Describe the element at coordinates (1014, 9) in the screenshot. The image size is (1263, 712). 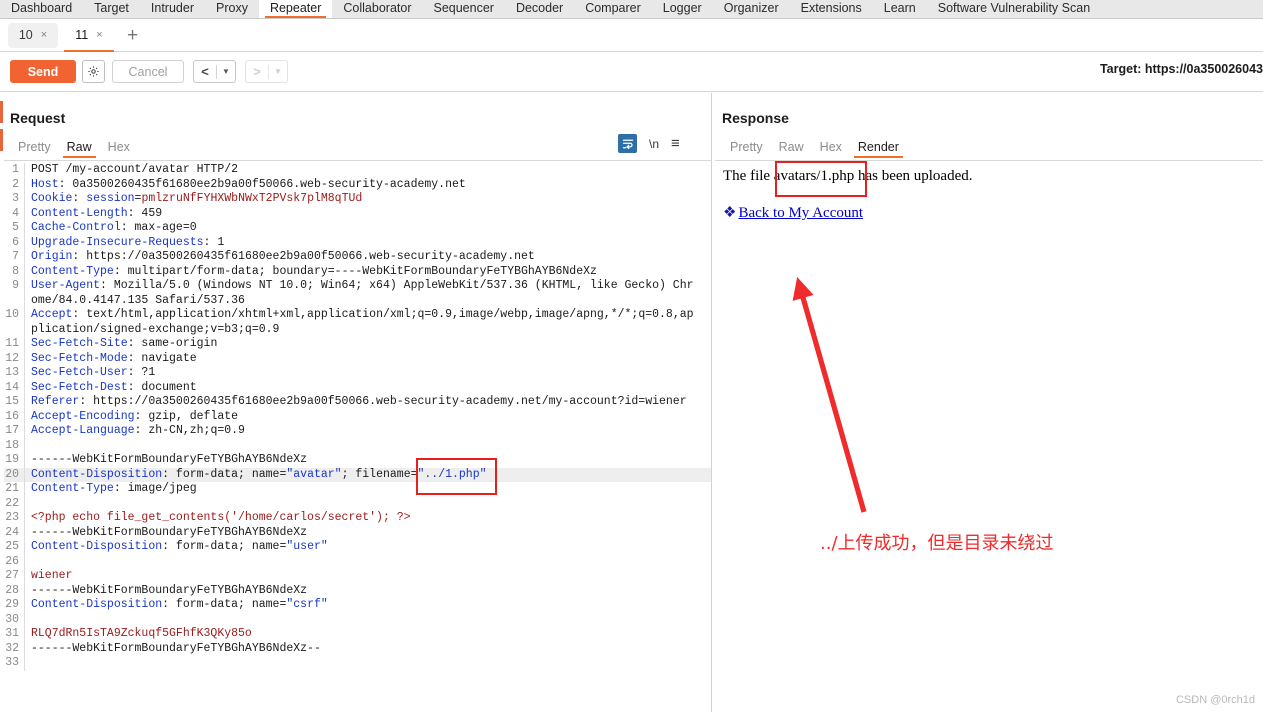
I see `main-tab-software-vulnerability-scan: Software Vulnerability Scan` at that location.